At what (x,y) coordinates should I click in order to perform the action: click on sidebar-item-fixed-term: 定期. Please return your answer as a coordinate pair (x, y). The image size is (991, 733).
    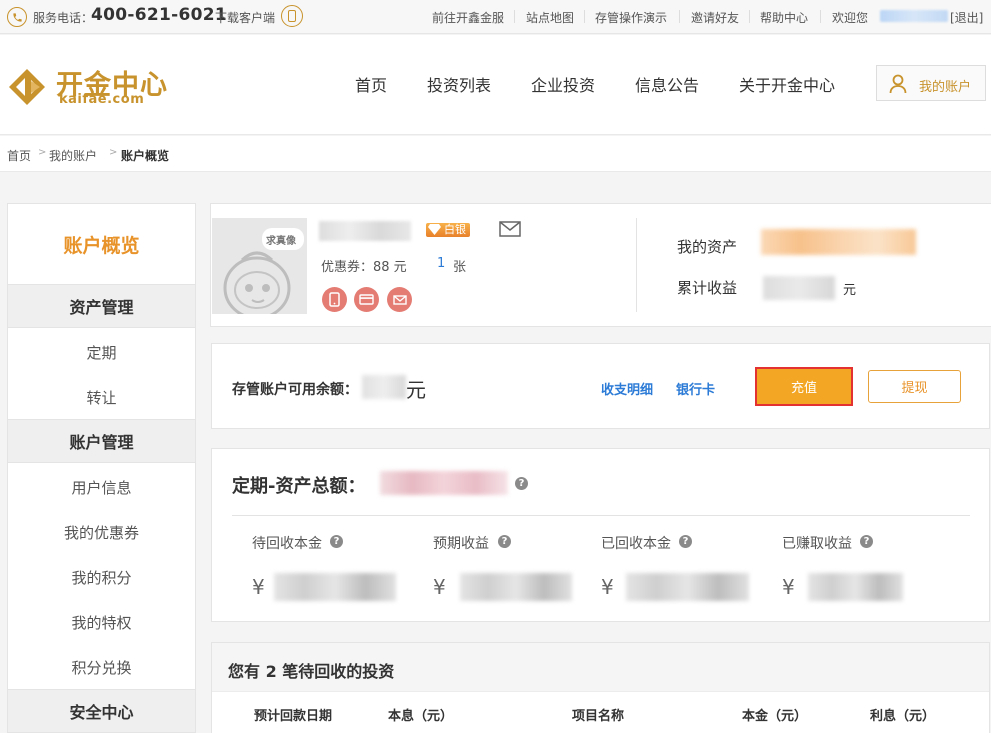
    Looking at the image, I should click on (101, 352).